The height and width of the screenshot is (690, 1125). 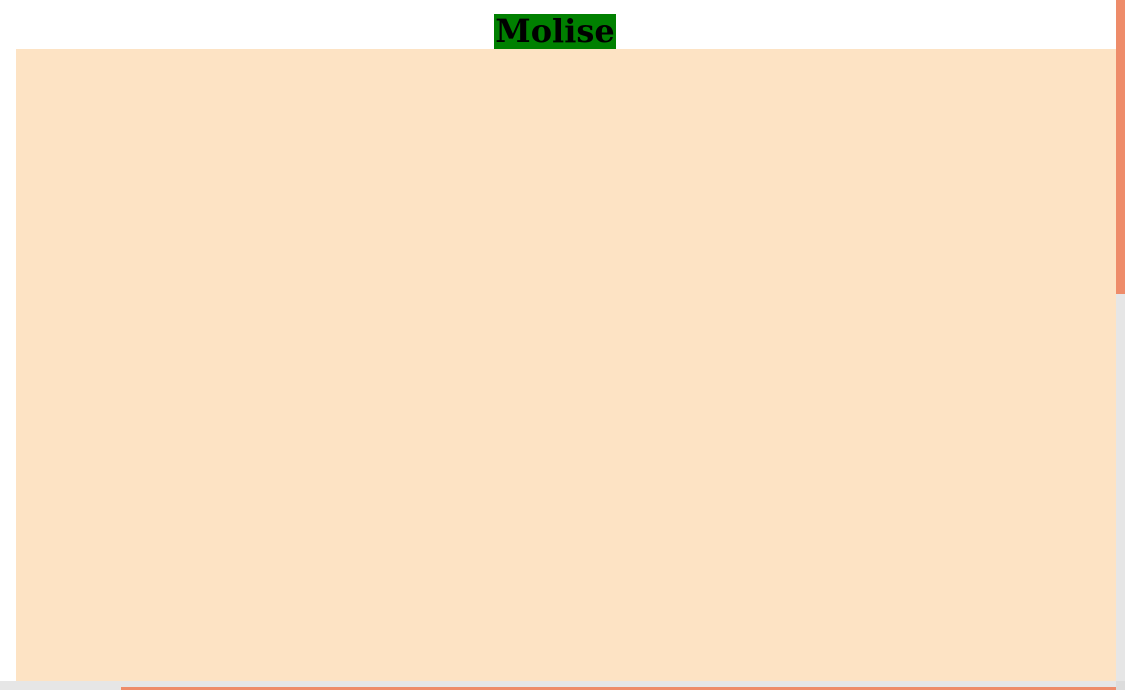 I want to click on page-title: Molise, so click(x=555, y=31).